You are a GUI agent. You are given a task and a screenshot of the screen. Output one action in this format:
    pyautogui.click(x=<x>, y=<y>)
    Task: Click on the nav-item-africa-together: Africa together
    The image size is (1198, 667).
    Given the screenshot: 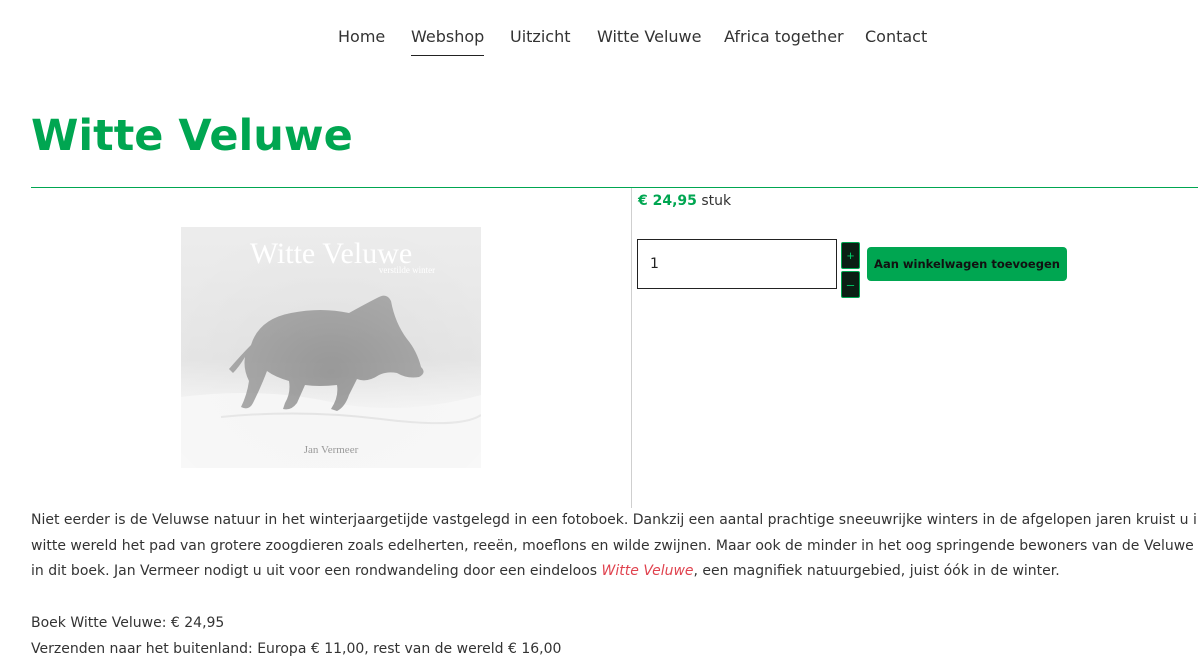 What is the action you would take?
    pyautogui.click(x=784, y=37)
    